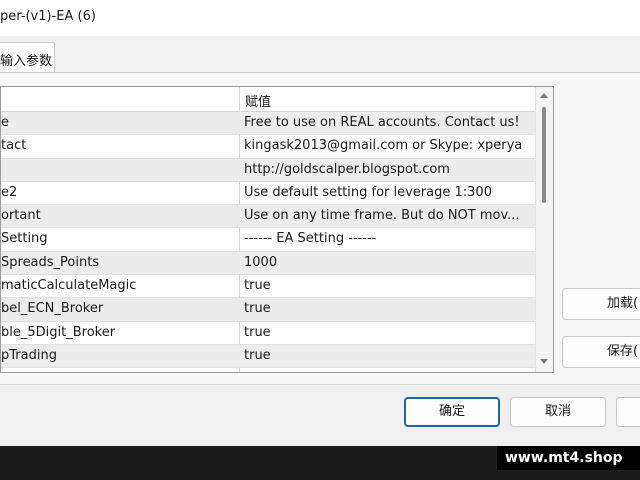 The width and height of the screenshot is (640, 480). I want to click on param-name: ble_5Digit_Broker, so click(58, 332).